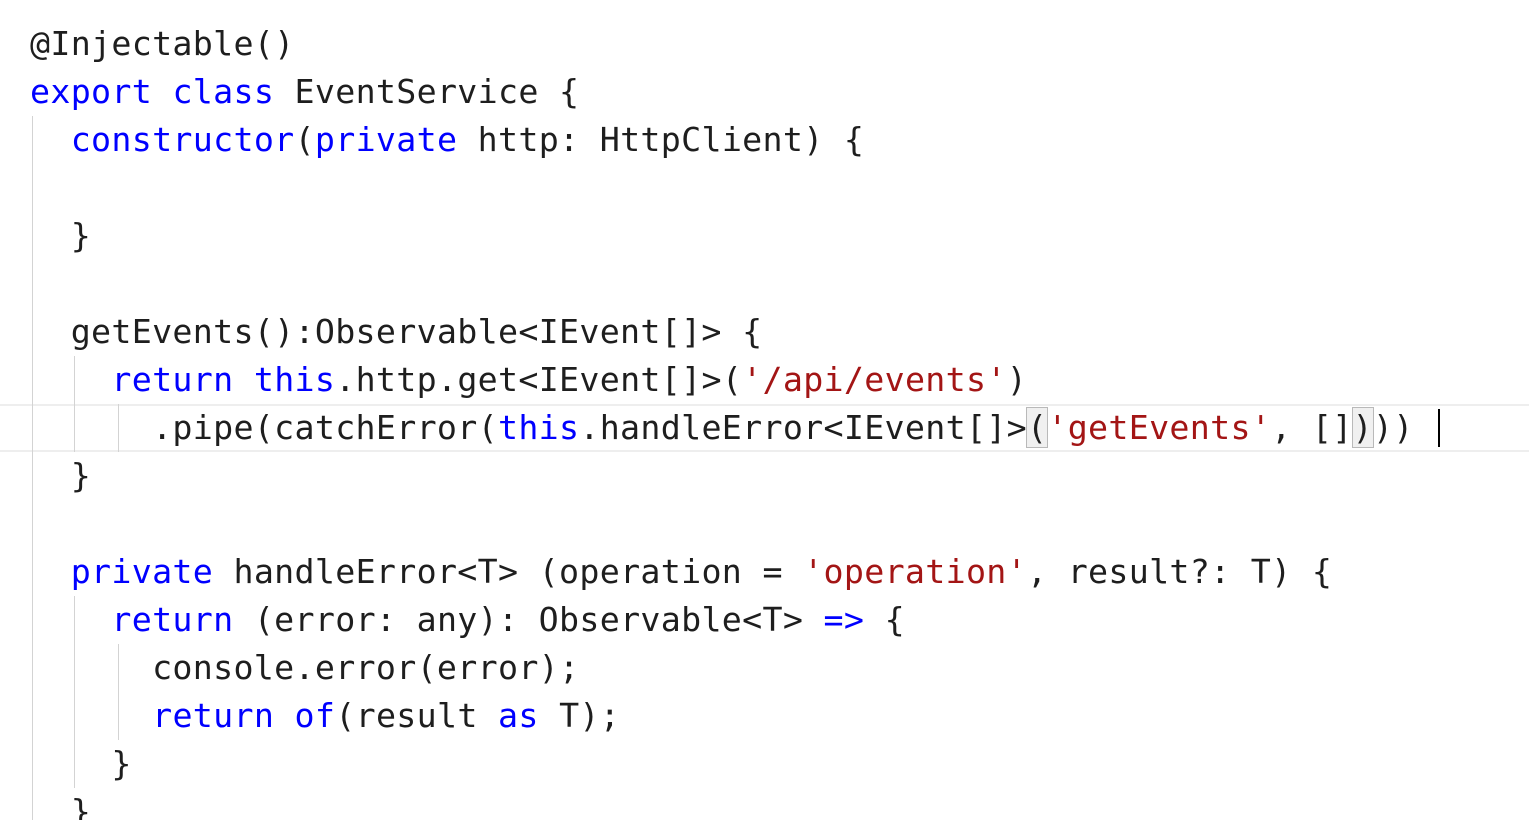 This screenshot has height=820, width=1529. Describe the element at coordinates (182, 139) in the screenshot. I see `code-keyword: constructor` at that location.